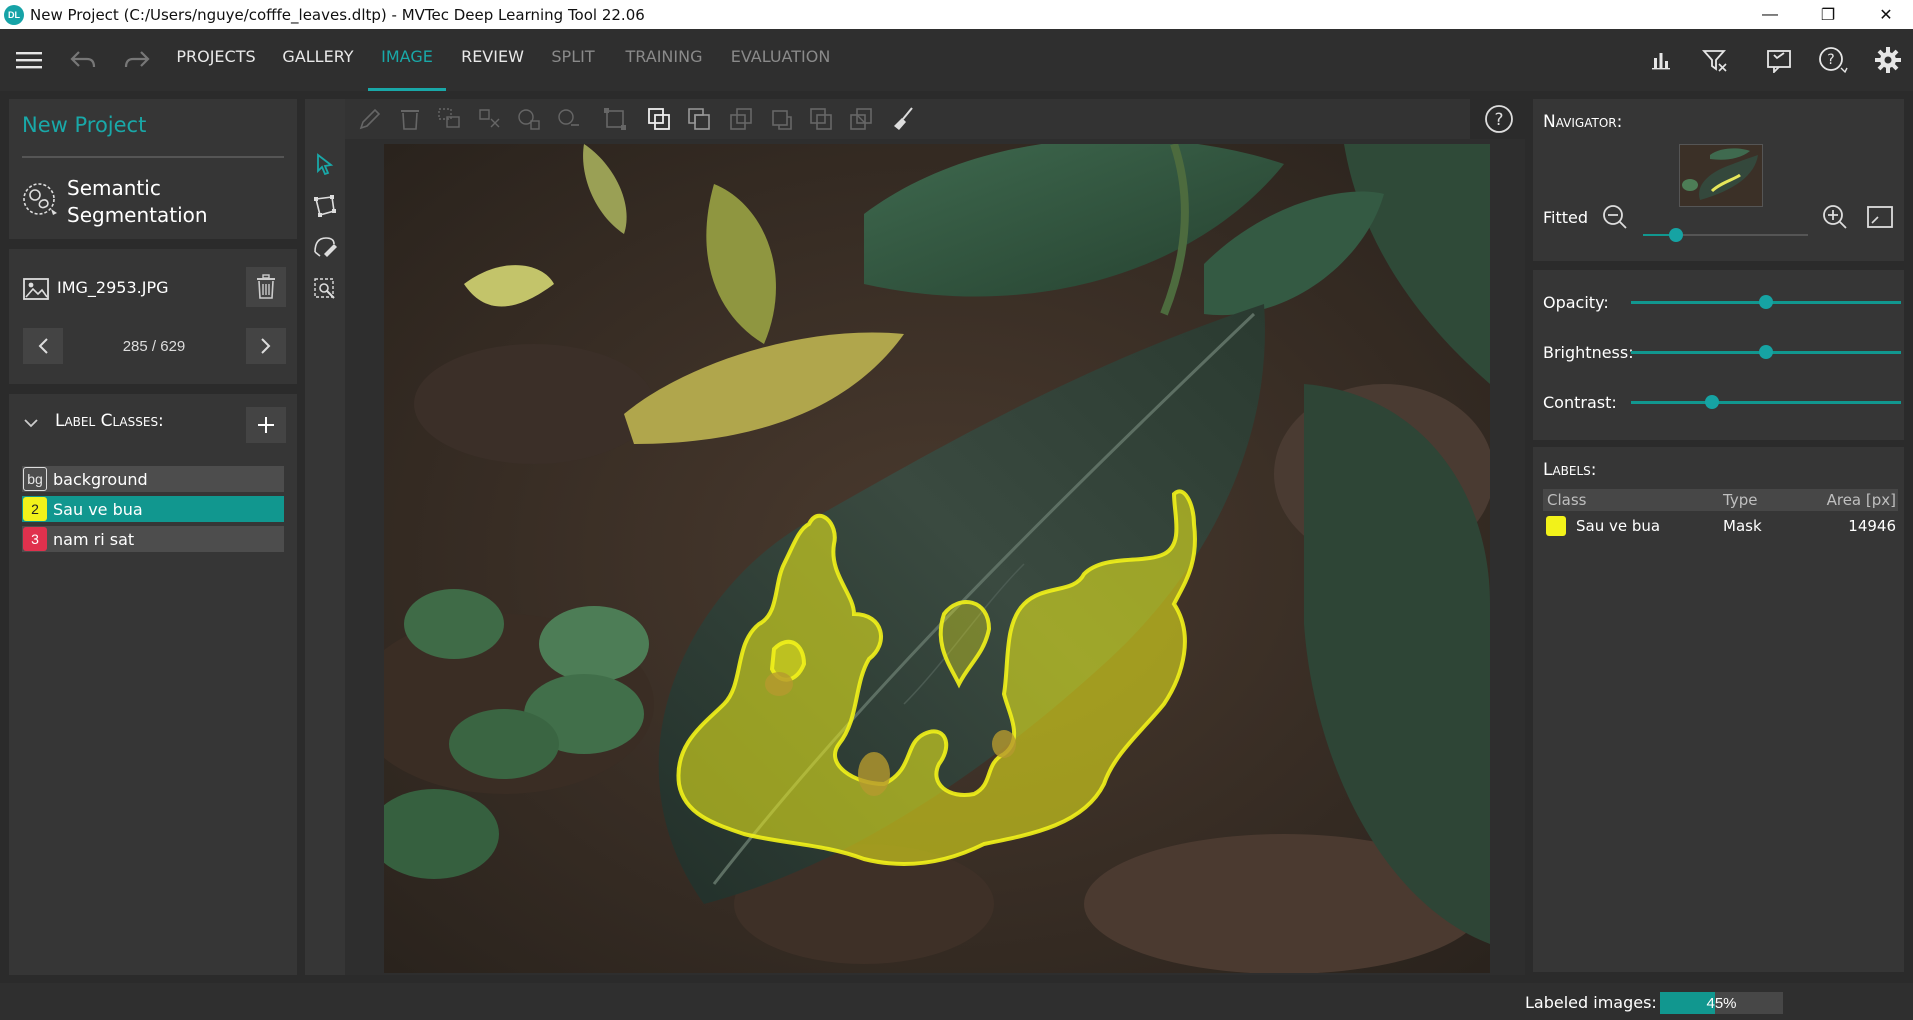 The height and width of the screenshot is (1020, 1913). Describe the element at coordinates (615, 119) in the screenshot. I see `bounding-box-icon` at that location.